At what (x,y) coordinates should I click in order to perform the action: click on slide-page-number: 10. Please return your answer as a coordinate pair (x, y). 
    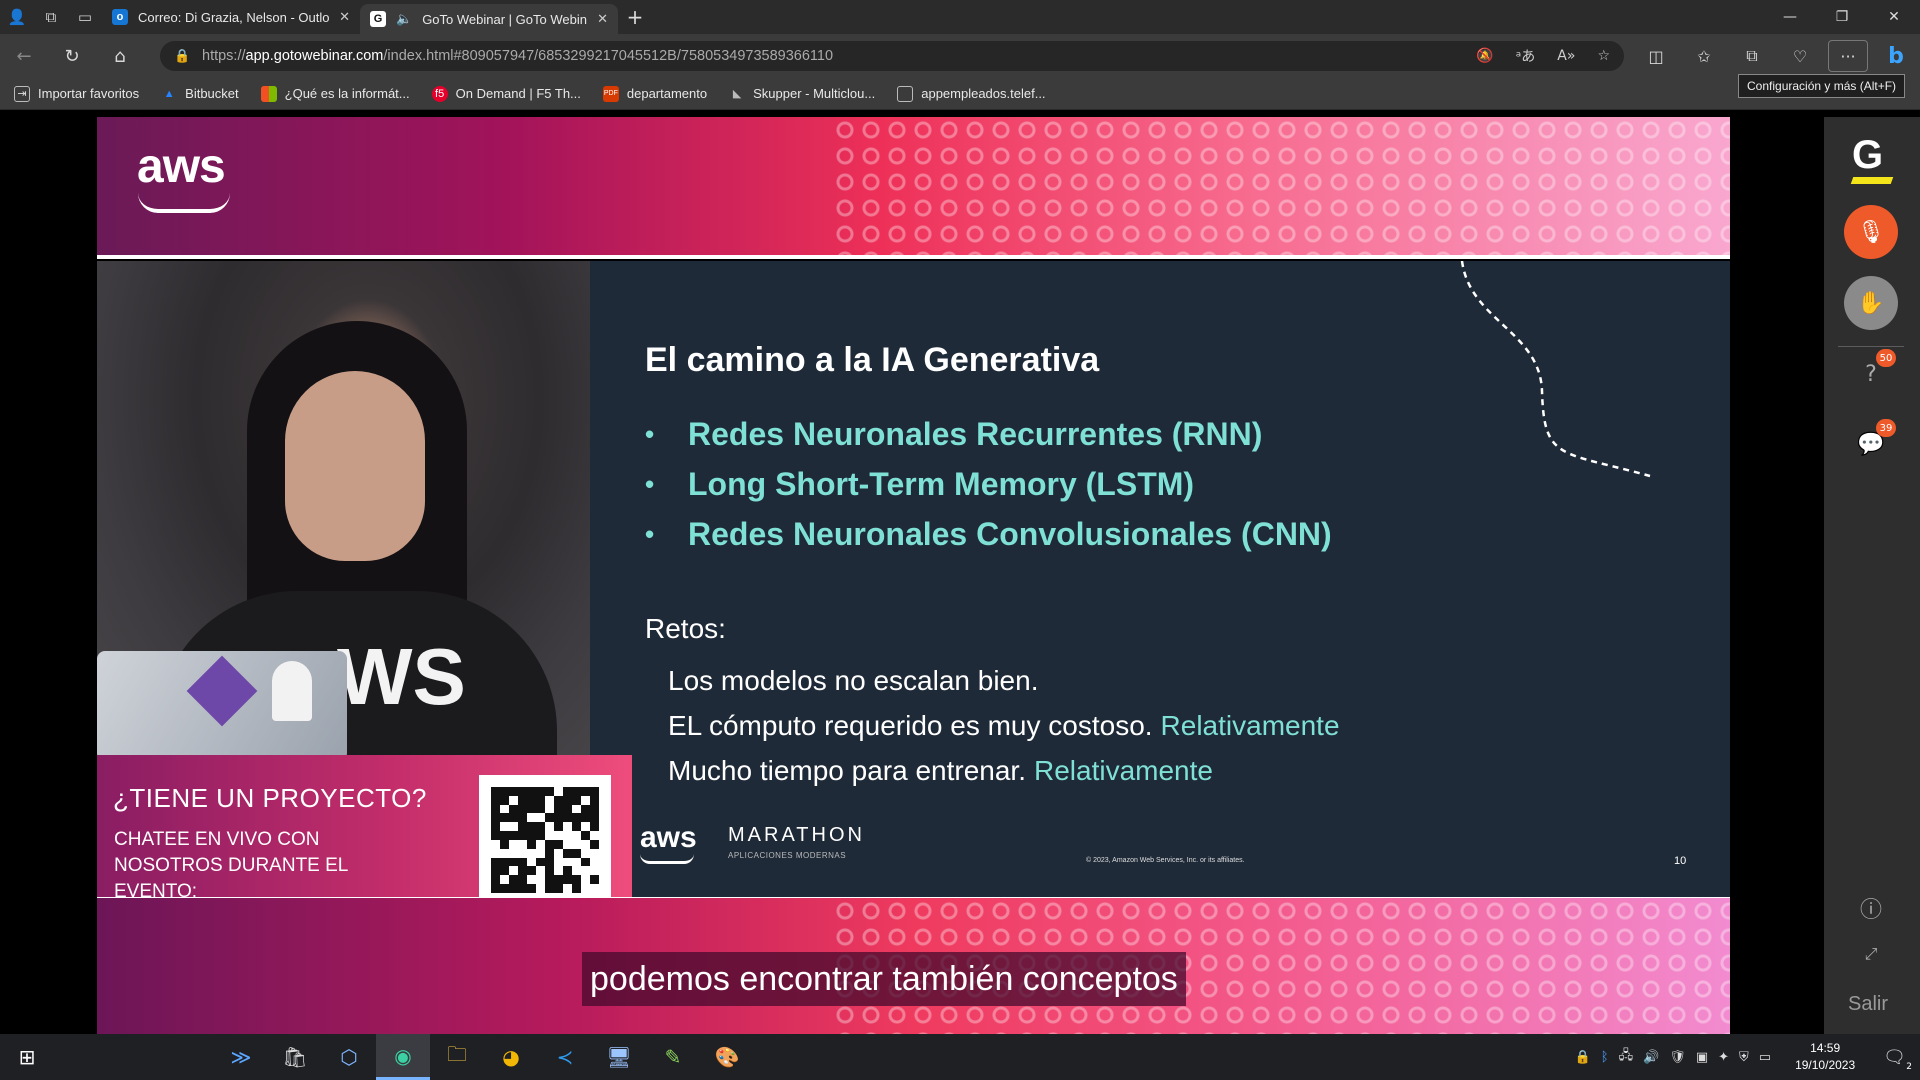
    Looking at the image, I should click on (1680, 861).